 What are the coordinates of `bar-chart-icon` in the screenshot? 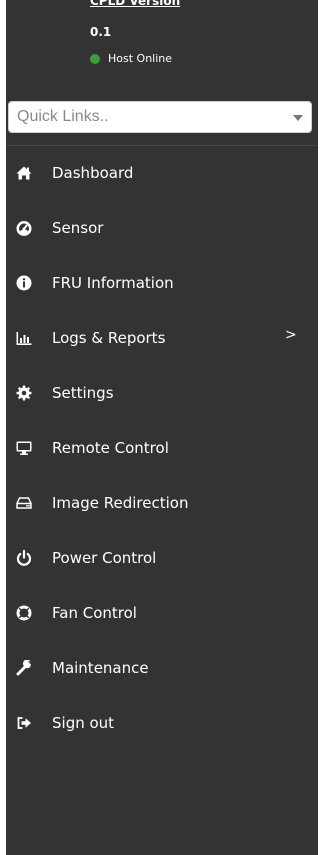 It's located at (24, 338).